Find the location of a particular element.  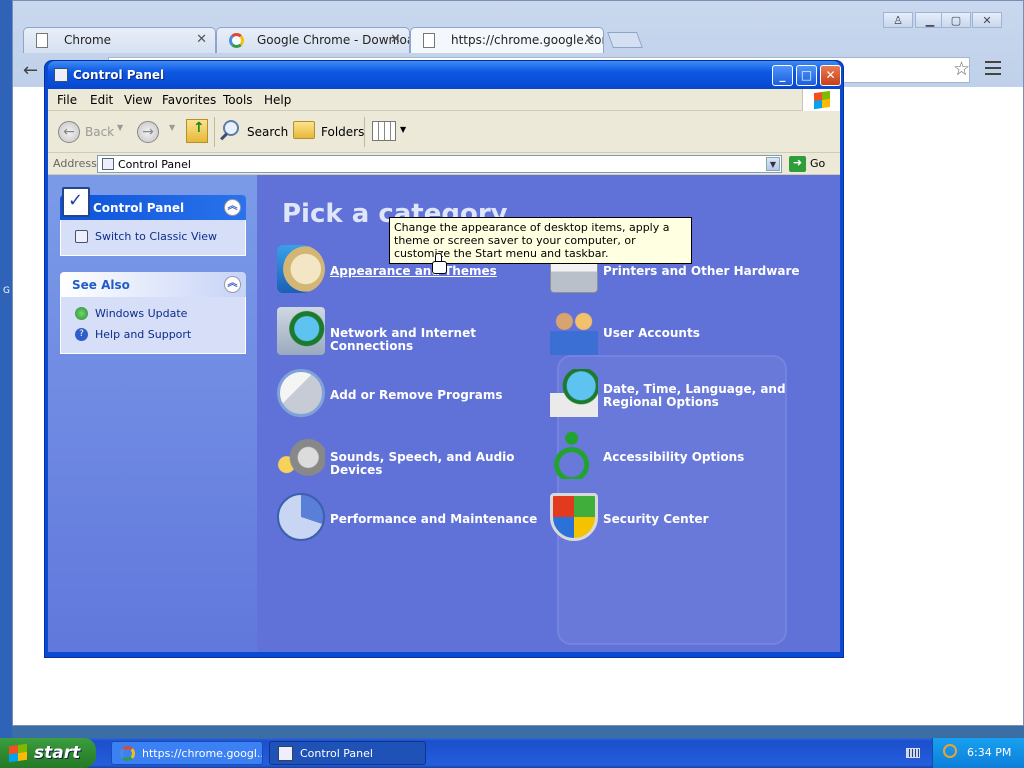

help-icon: ? is located at coordinates (81, 334).